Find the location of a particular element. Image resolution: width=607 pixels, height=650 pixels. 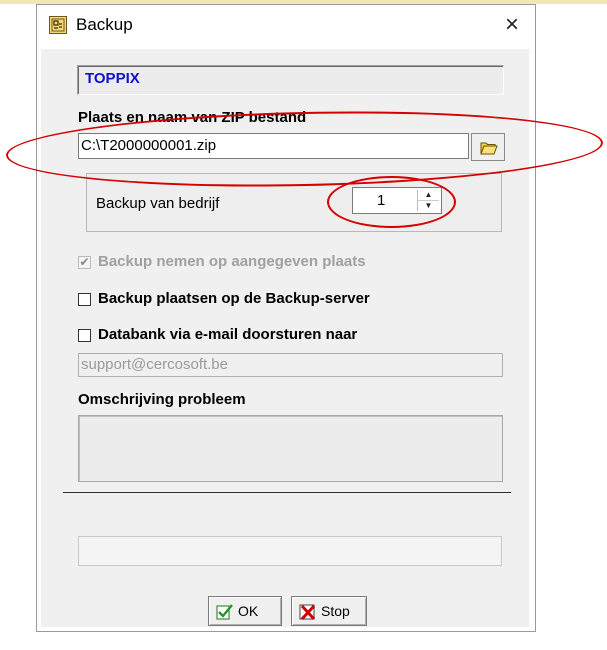

checkbox-backup-server-label: Backup plaatsen op de Backup-server is located at coordinates (234, 298).